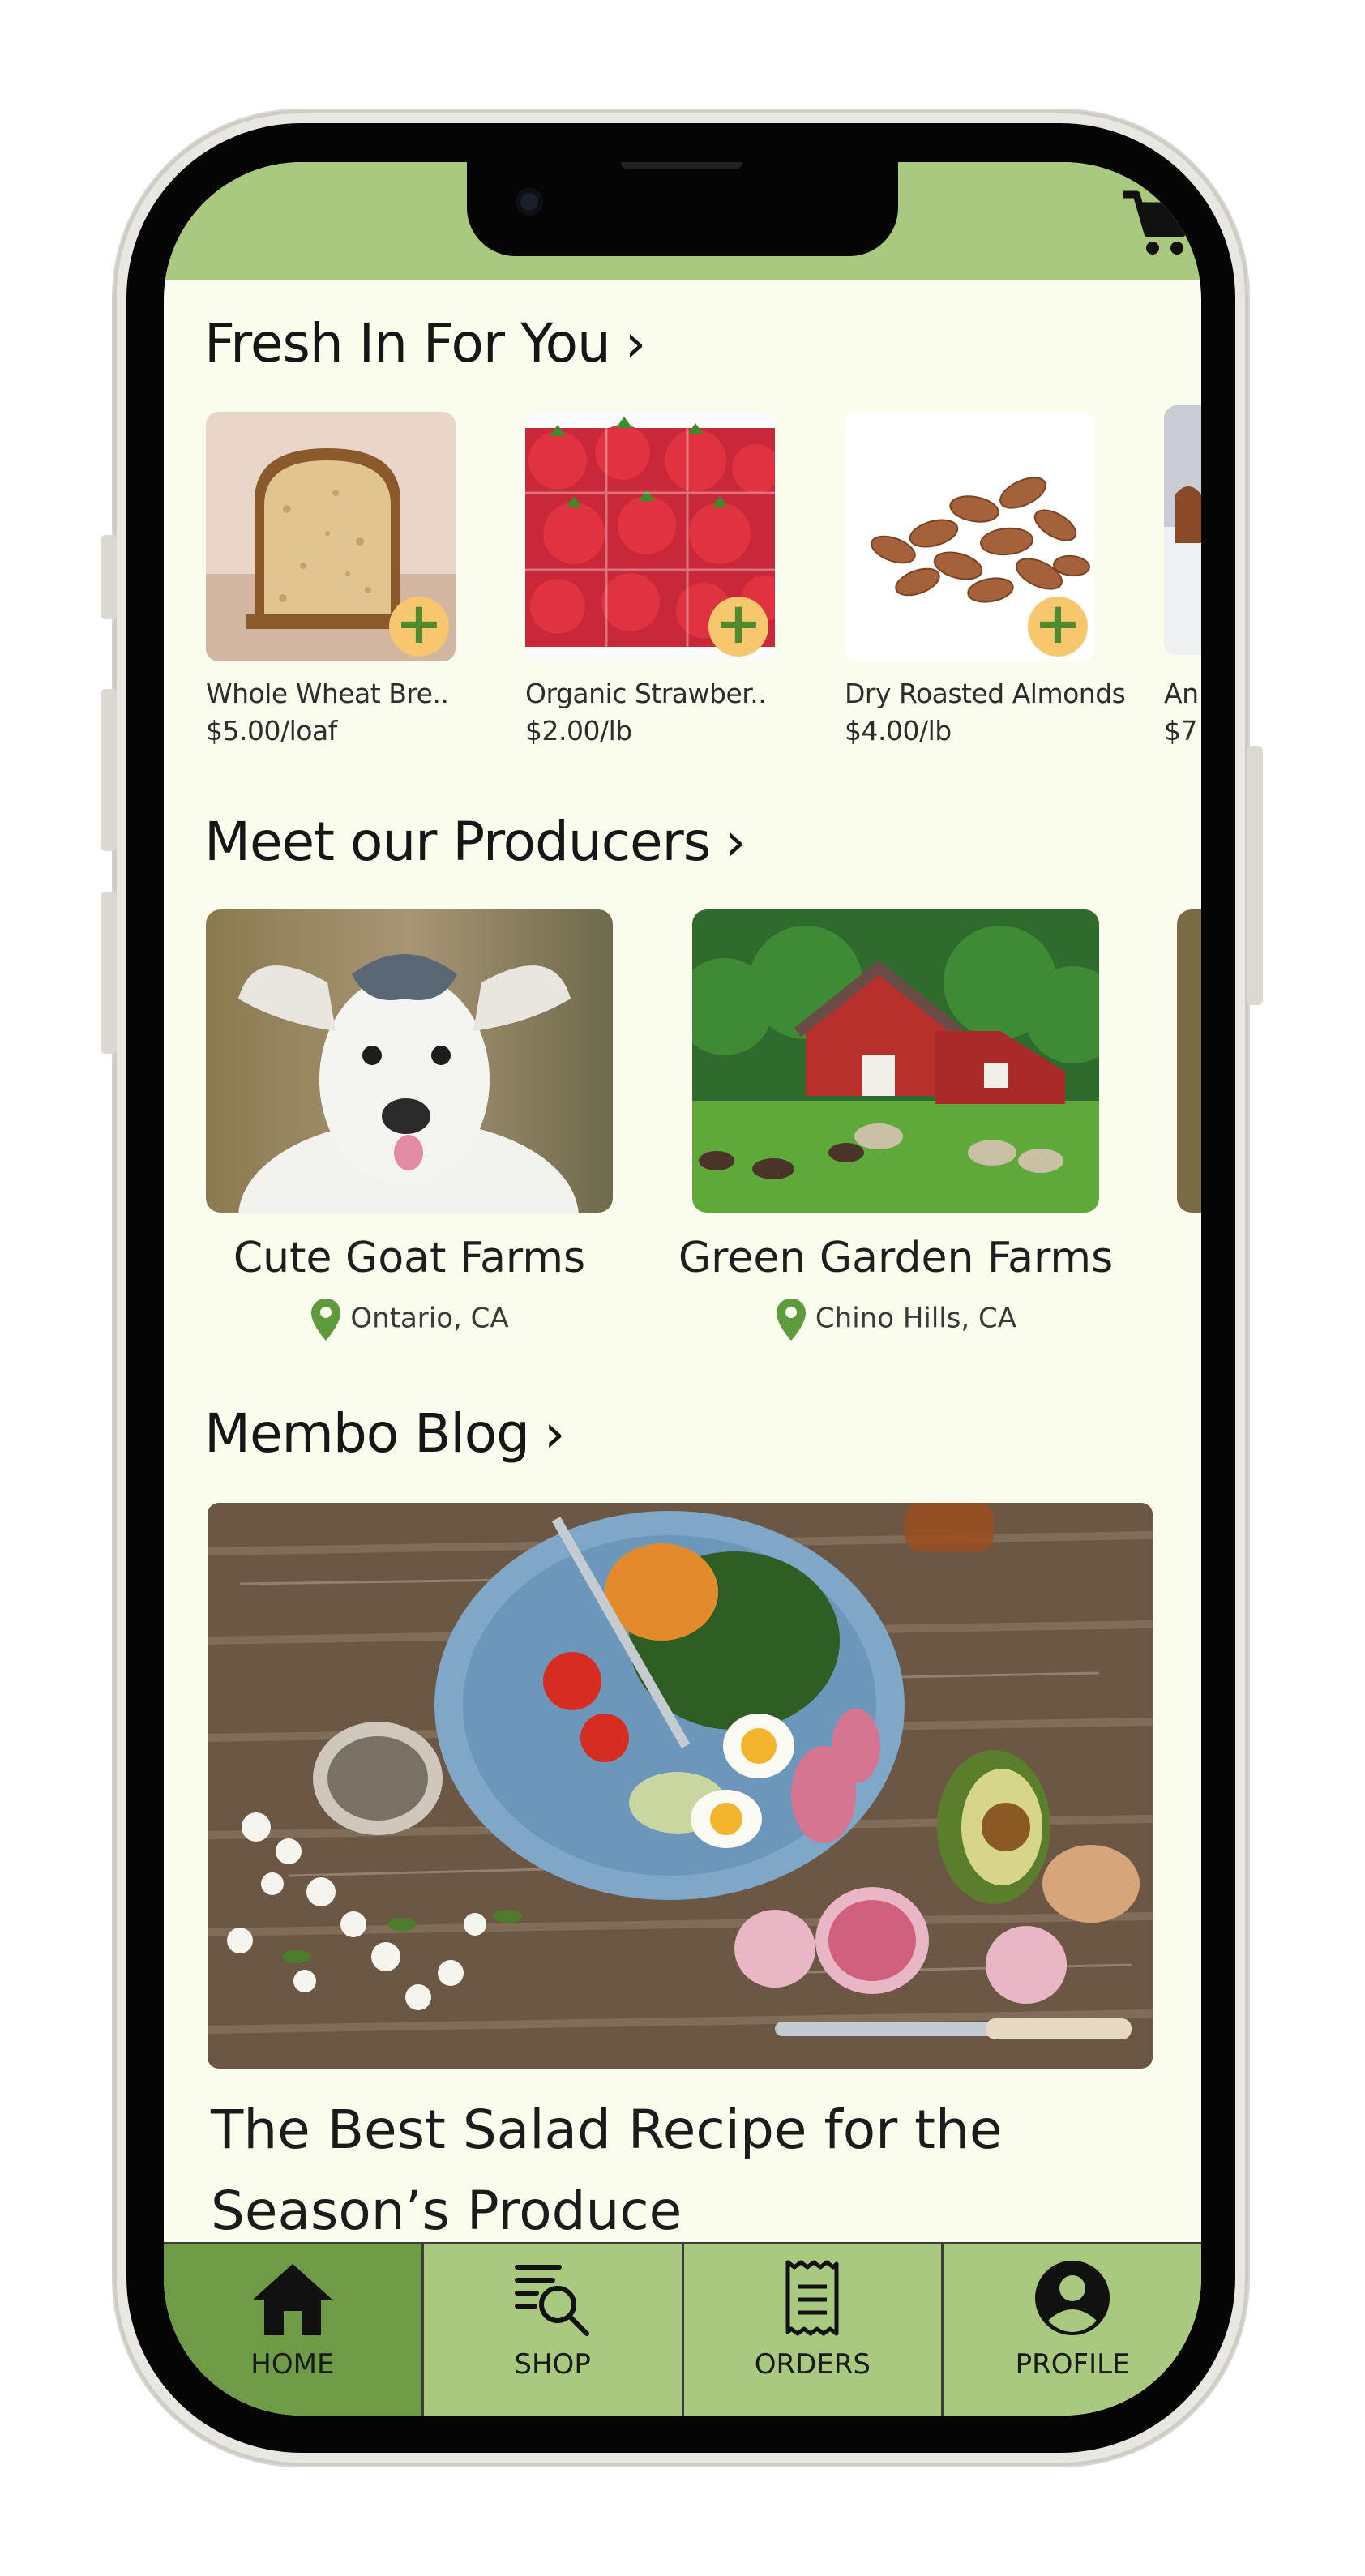 The width and height of the screenshot is (1365, 2576). I want to click on camera-notch, so click(682, 209).